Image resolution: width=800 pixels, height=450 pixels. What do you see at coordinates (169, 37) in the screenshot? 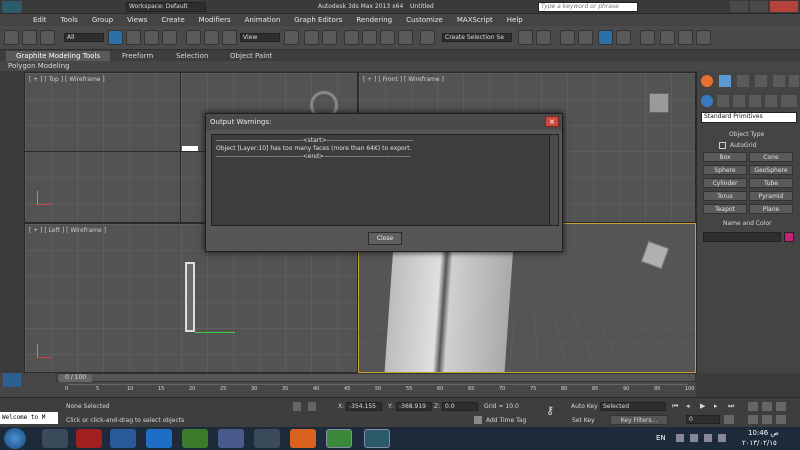
I see `window-crossing-icon` at bounding box center [169, 37].